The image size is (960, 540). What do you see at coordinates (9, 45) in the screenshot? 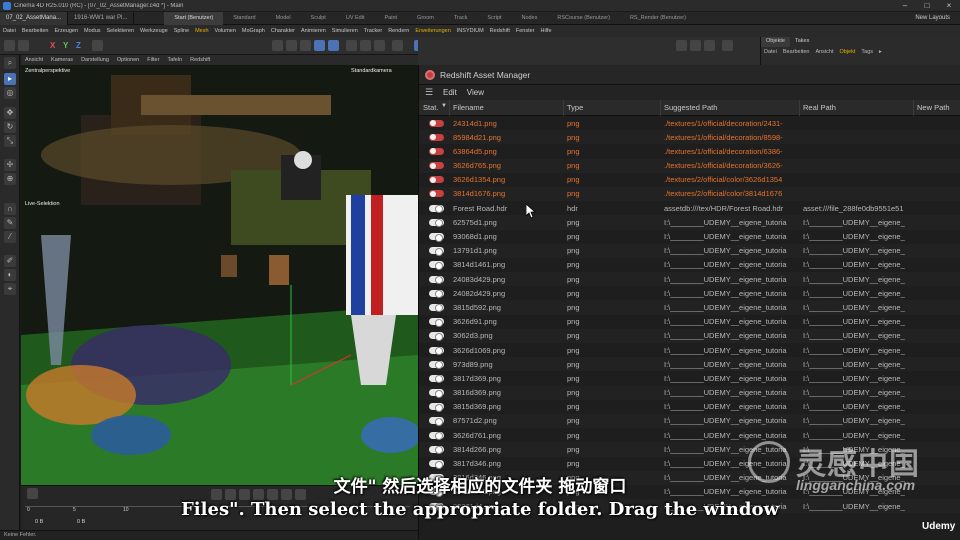
I see `undo-icon` at bounding box center [9, 45].